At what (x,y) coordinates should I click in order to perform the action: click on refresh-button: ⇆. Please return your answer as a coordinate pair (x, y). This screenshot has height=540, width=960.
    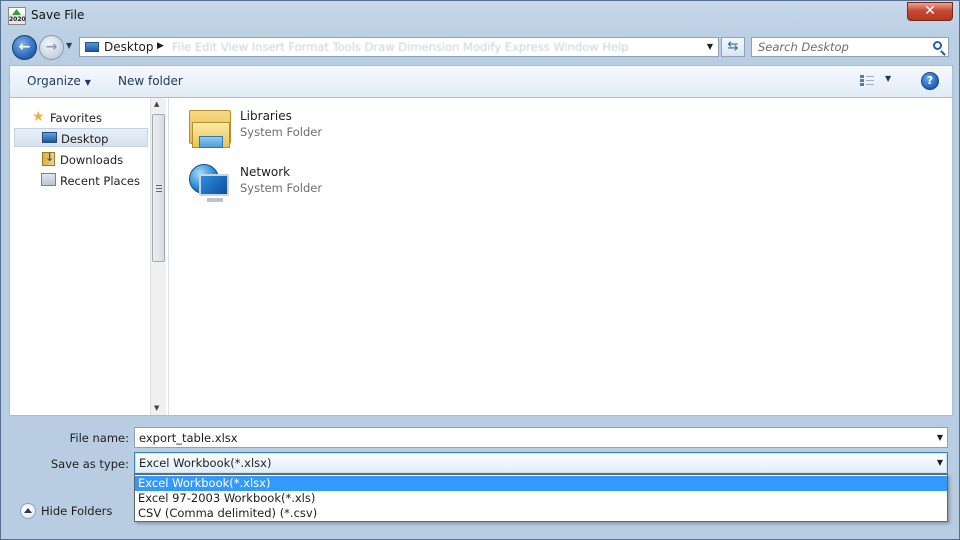
    Looking at the image, I should click on (733, 47).